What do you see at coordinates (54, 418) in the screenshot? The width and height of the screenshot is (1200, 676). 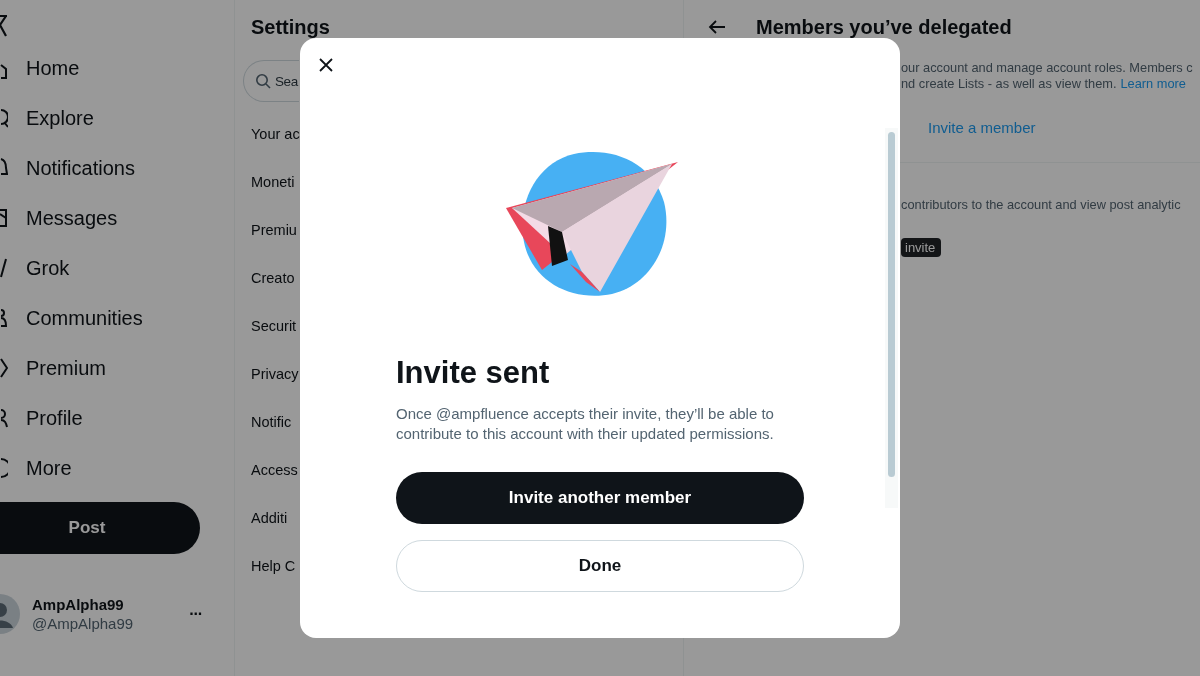 I see `nav-link: Profile` at bounding box center [54, 418].